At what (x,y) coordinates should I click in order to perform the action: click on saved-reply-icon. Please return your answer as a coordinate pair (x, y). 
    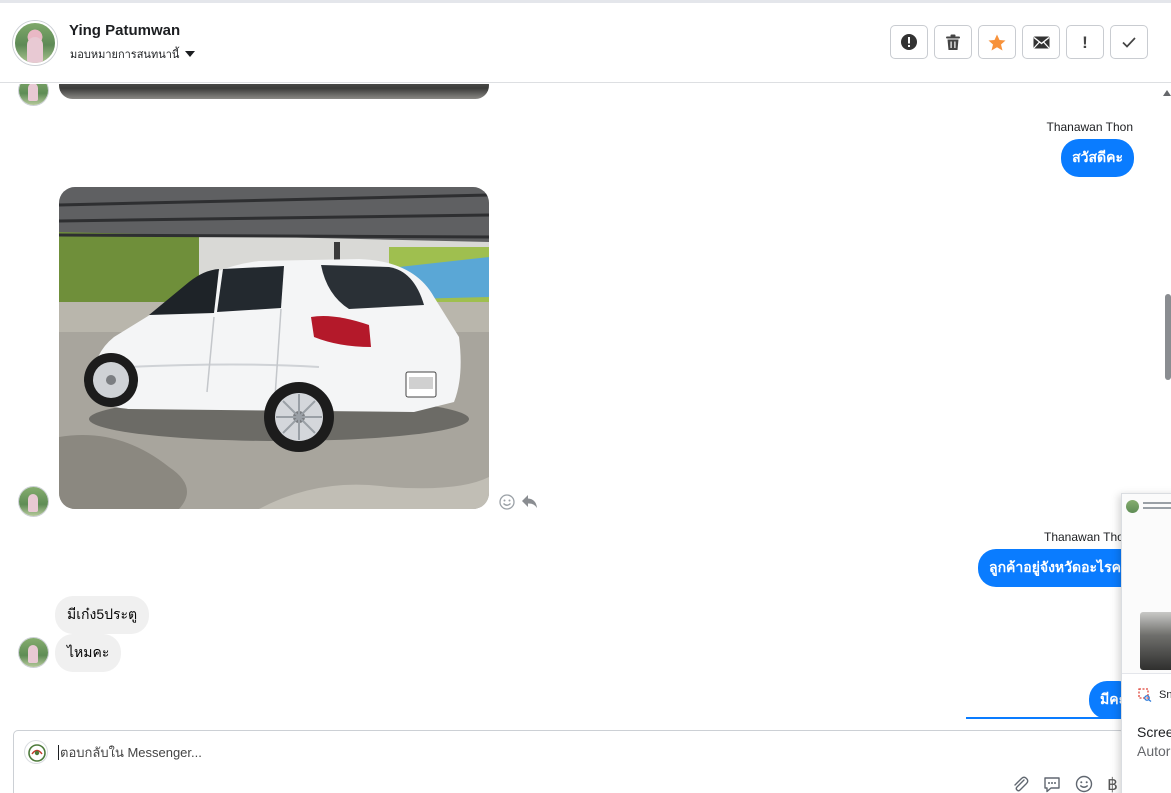
    Looking at the image, I should click on (1052, 784).